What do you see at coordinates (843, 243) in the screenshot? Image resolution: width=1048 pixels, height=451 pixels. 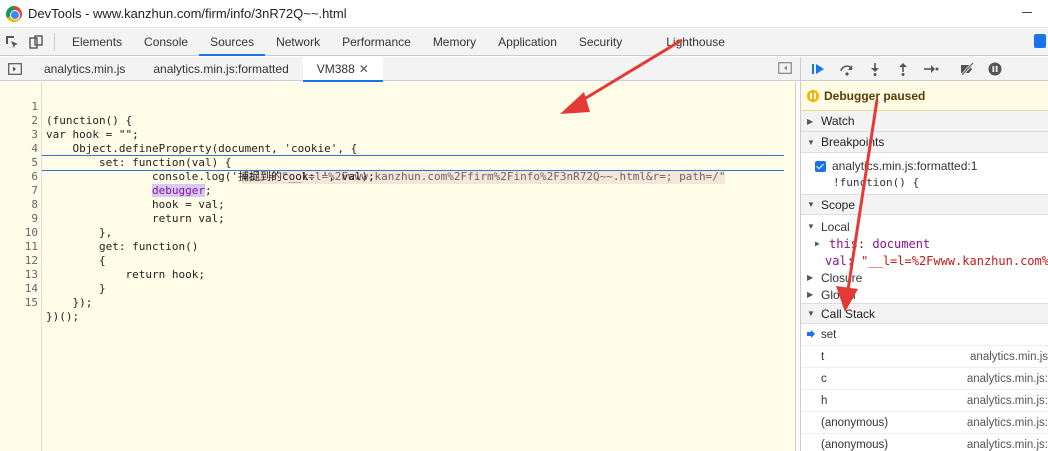 I see `scope-key: this` at bounding box center [843, 243].